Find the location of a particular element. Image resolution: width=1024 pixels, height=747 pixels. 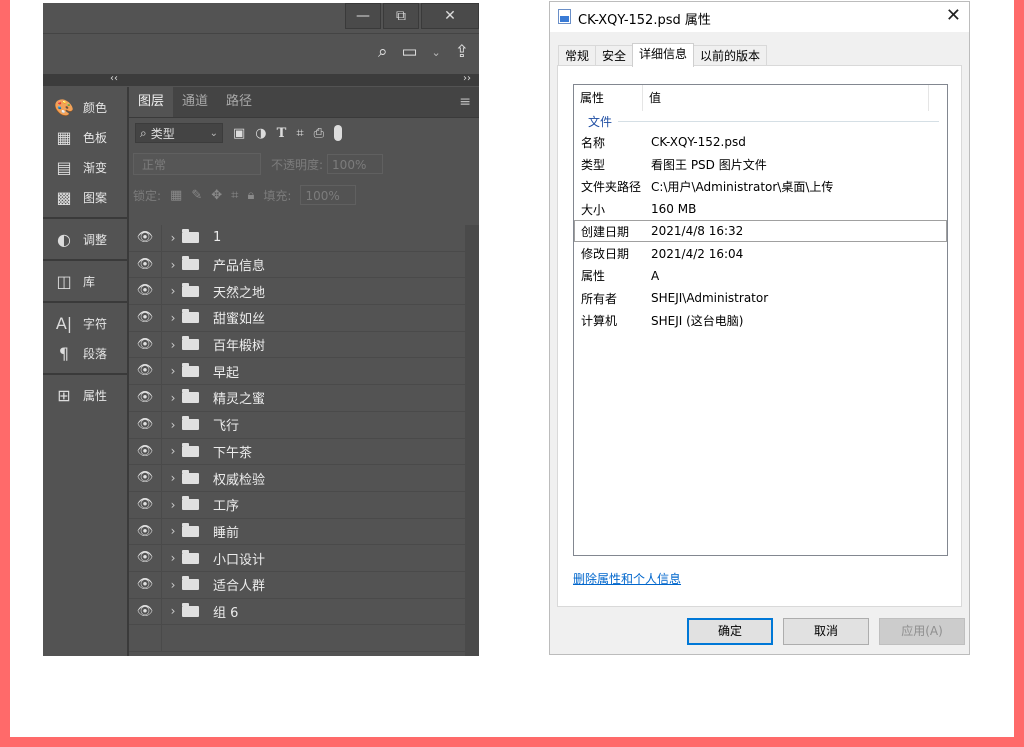

chevron-down-icon: ⌄ is located at coordinates (436, 52).